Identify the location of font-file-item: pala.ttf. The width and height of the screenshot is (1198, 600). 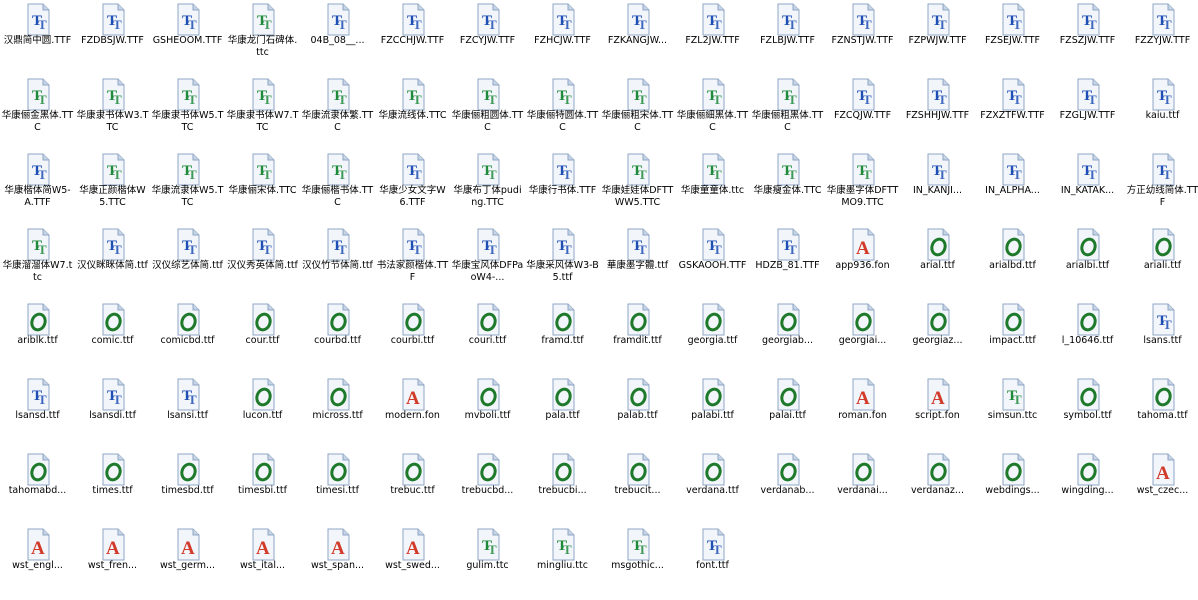
(562, 412).